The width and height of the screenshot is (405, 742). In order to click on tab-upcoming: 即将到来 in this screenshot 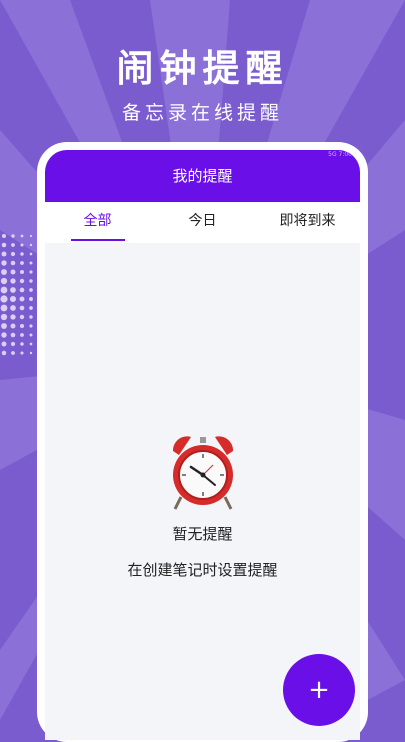, I will do `click(307, 222)`.